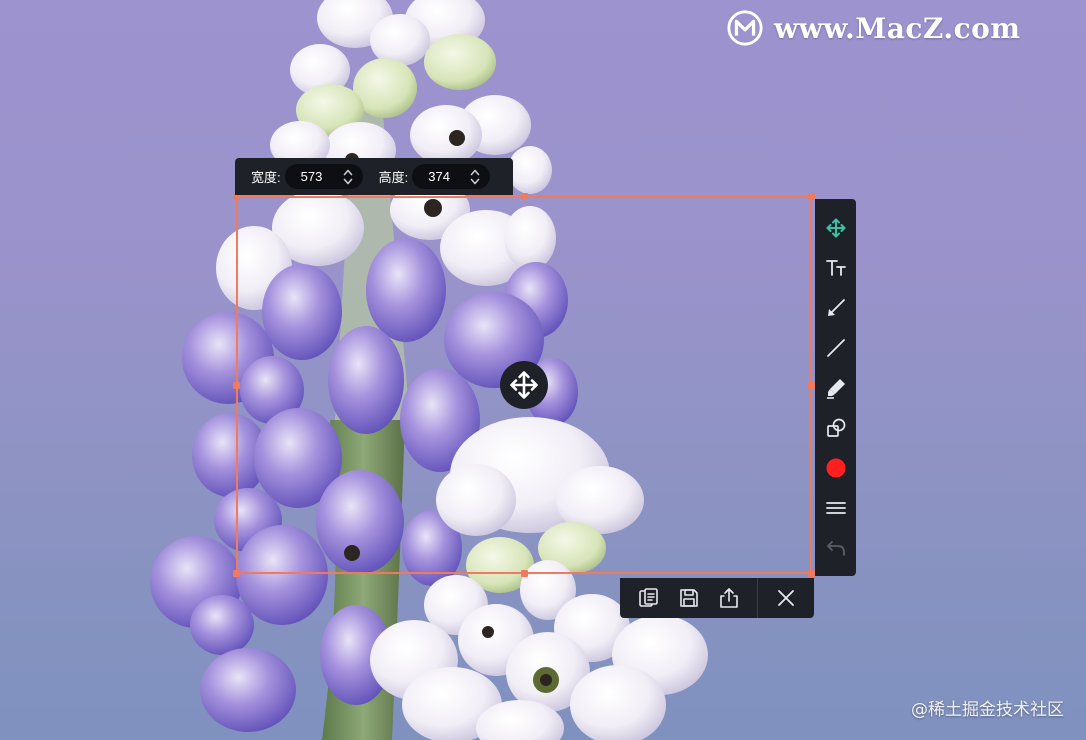  I want to click on stroke-width, so click(835, 507).